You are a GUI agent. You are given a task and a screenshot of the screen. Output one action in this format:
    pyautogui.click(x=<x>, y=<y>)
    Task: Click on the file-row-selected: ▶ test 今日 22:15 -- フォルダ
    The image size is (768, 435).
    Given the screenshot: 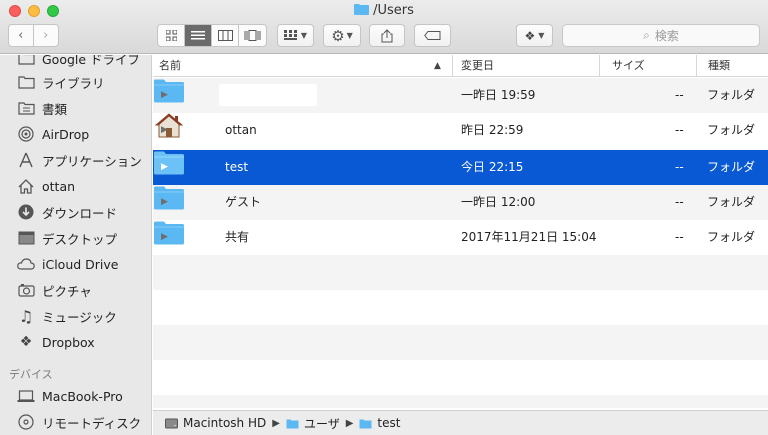 What is the action you would take?
    pyautogui.click(x=460, y=167)
    